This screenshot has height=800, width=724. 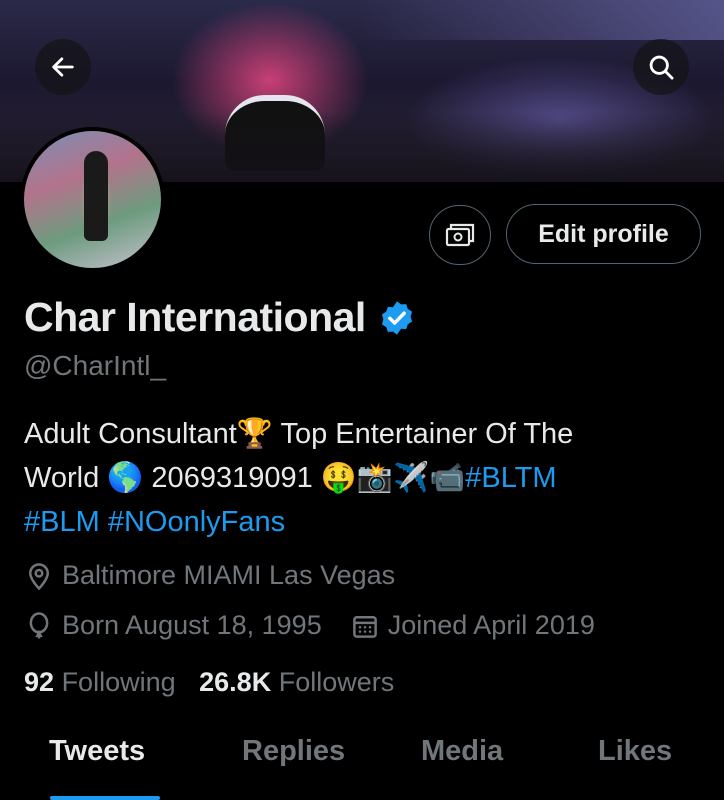 I want to click on back-button, so click(x=63, y=67).